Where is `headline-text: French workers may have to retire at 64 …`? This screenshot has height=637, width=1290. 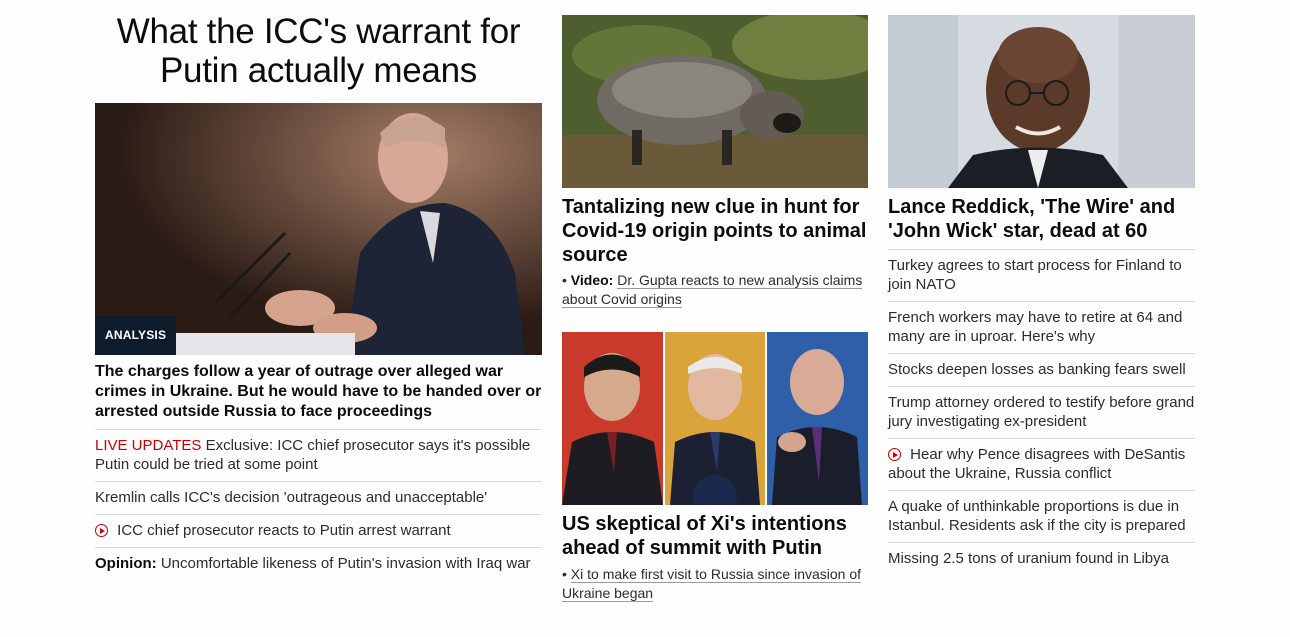 headline-text: French workers may have to retire at 64 … is located at coordinates (1035, 327).